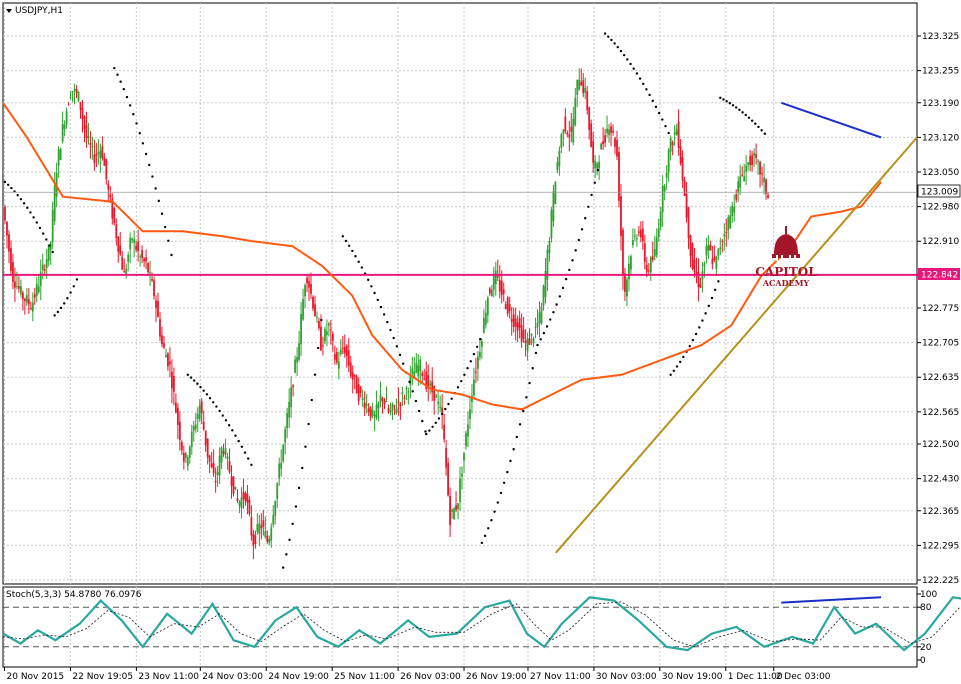  I want to click on price-tick-label: 122.225, so click(940, 581).